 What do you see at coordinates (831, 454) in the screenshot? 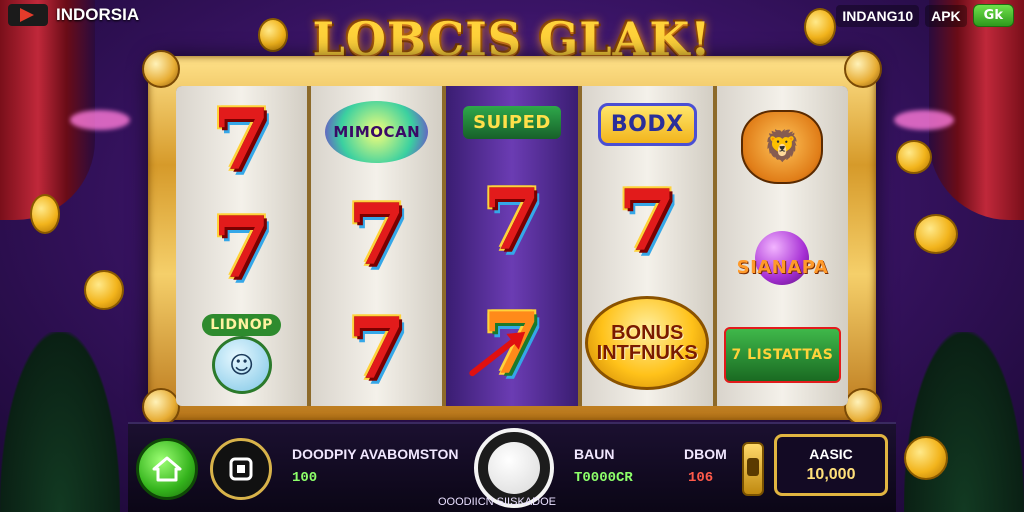
I see `balance-label: AASIC` at bounding box center [831, 454].